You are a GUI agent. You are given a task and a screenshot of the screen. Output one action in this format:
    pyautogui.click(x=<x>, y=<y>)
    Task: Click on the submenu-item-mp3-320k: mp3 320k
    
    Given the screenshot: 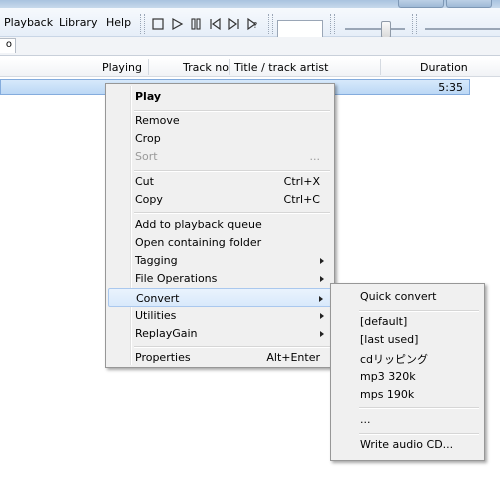 What is the action you would take?
    pyautogui.click(x=407, y=376)
    